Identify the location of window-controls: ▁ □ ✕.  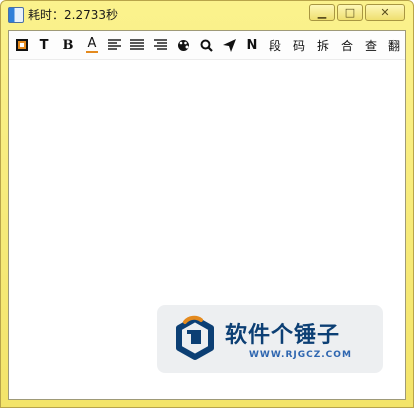
(357, 12).